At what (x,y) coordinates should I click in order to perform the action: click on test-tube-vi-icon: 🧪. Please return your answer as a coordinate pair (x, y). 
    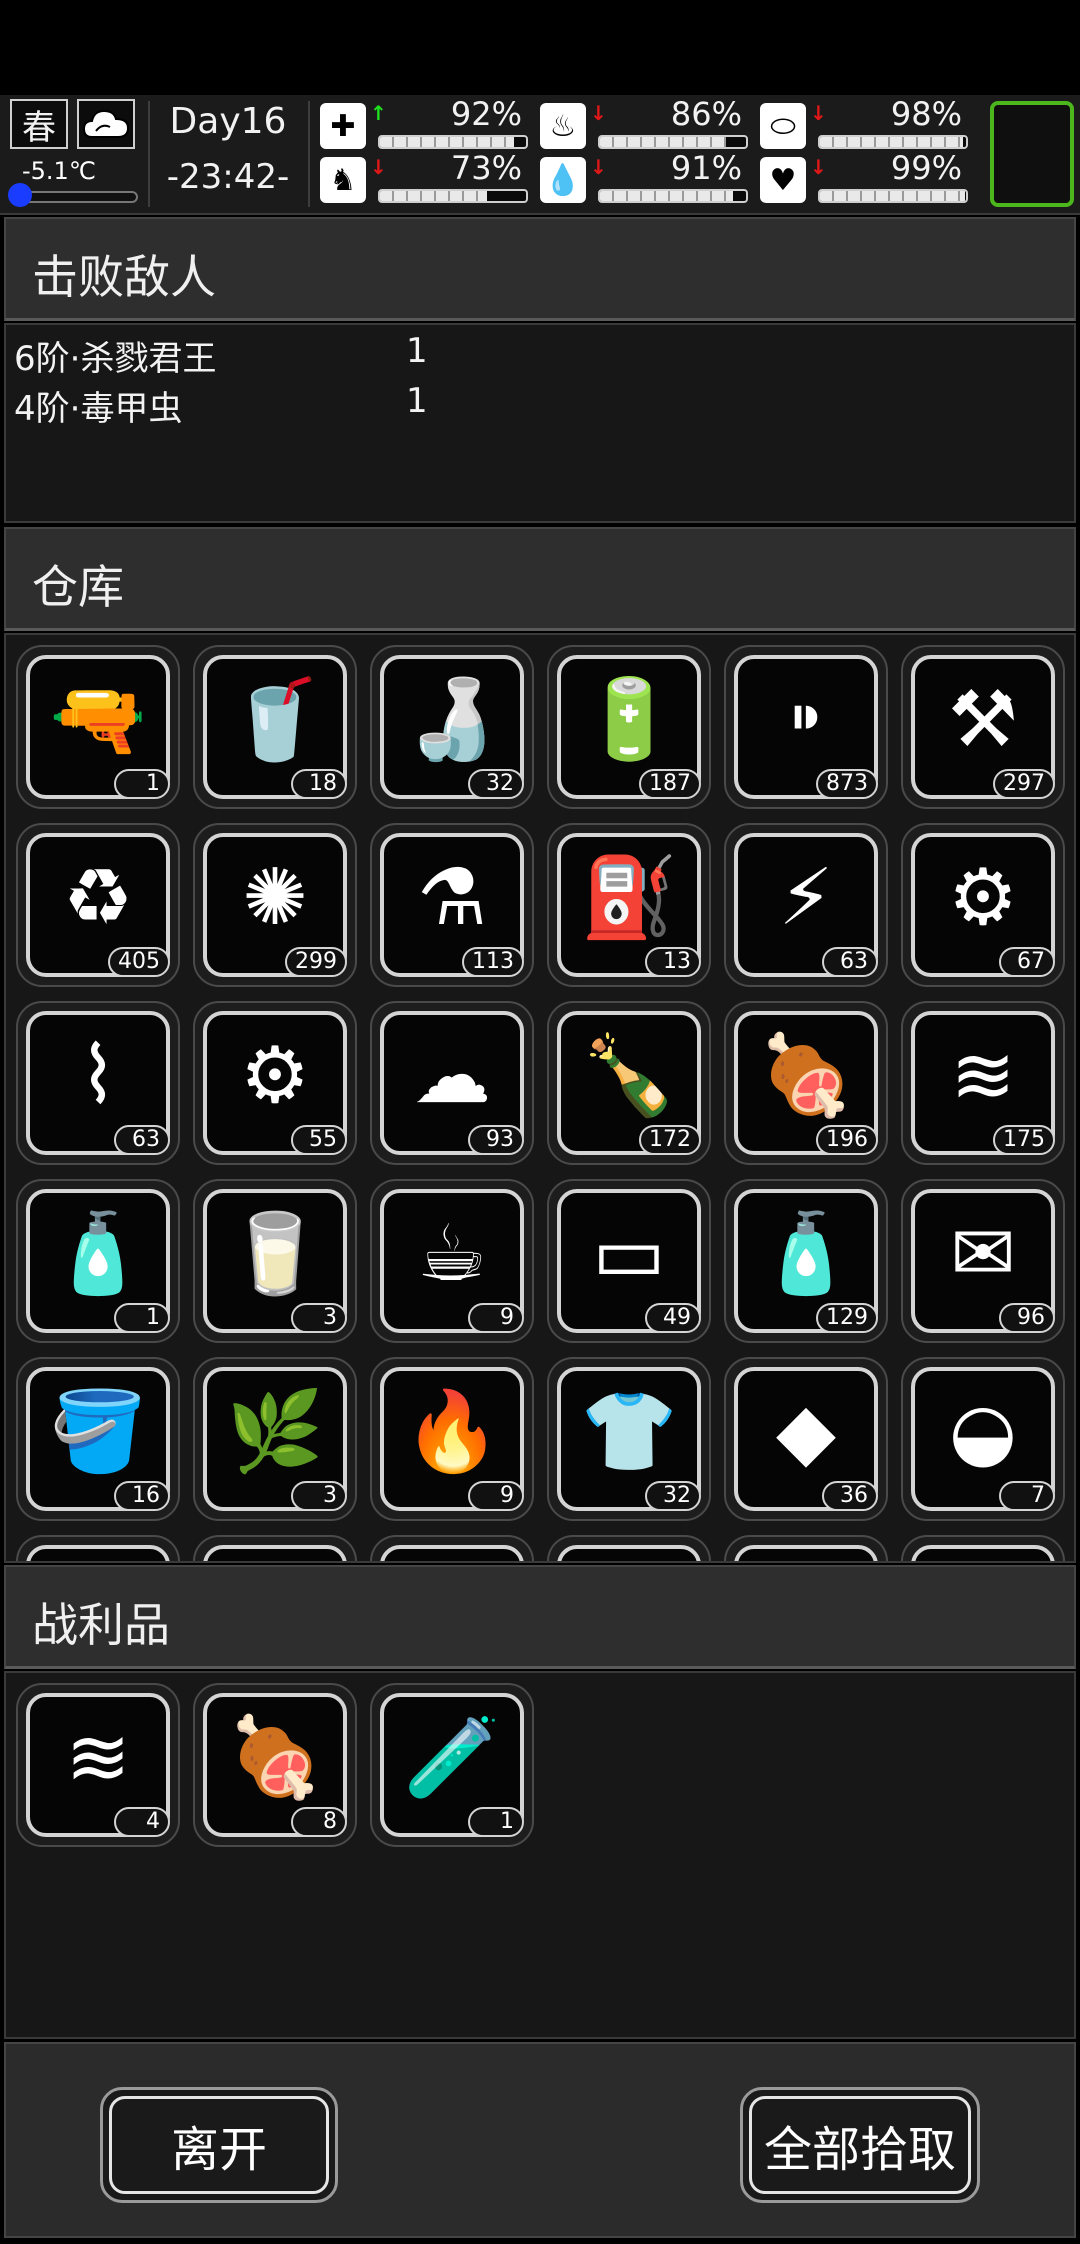
    Looking at the image, I should click on (452, 1758).